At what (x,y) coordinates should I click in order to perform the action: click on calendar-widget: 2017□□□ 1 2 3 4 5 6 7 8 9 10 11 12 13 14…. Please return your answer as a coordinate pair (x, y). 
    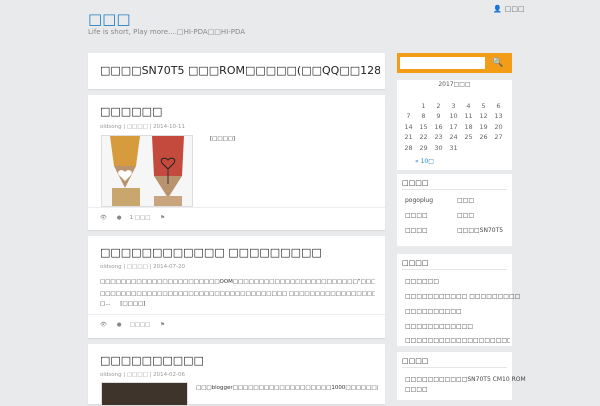
    Looking at the image, I should click on (454, 125).